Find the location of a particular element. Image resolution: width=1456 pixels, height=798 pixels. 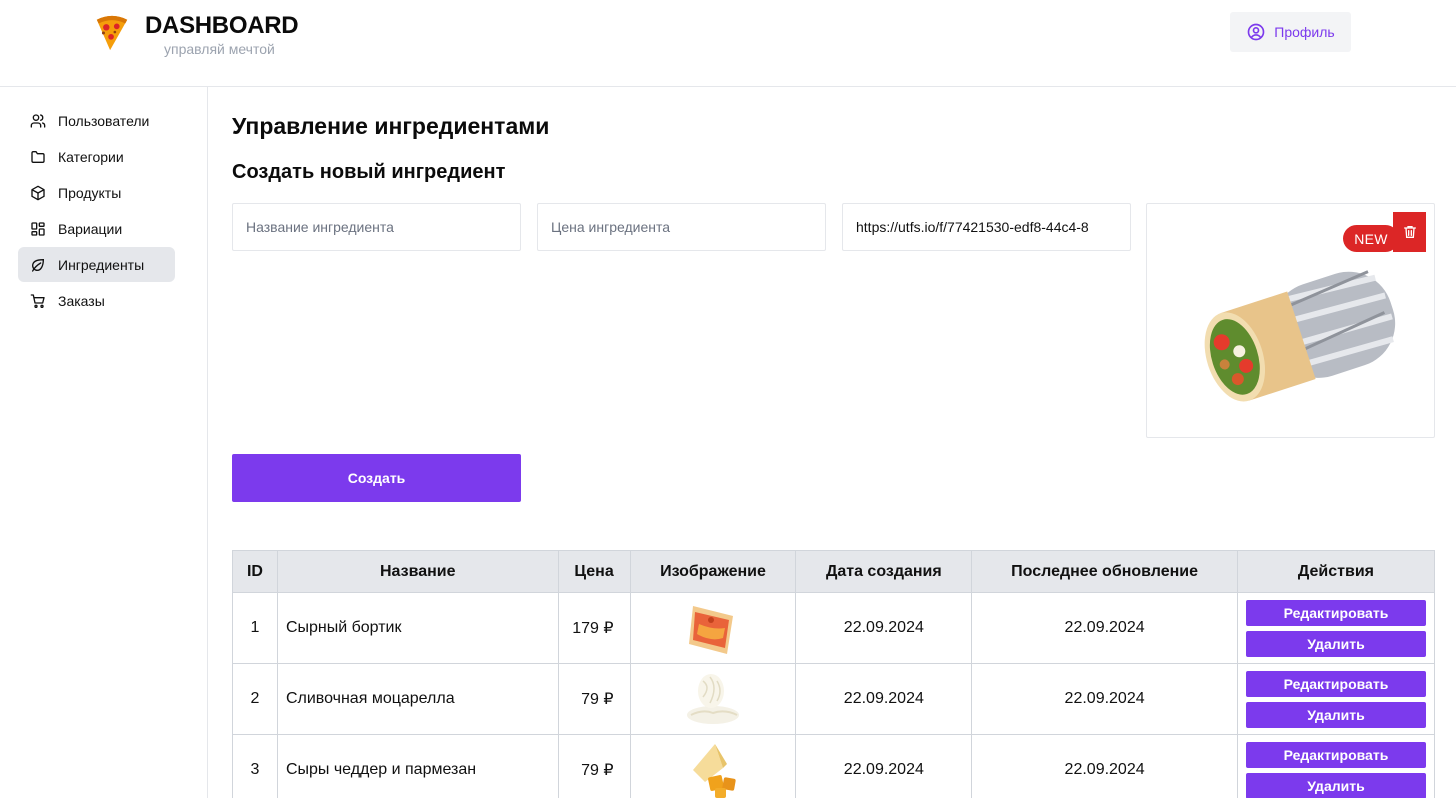

delete-image-button is located at coordinates (1409, 232).